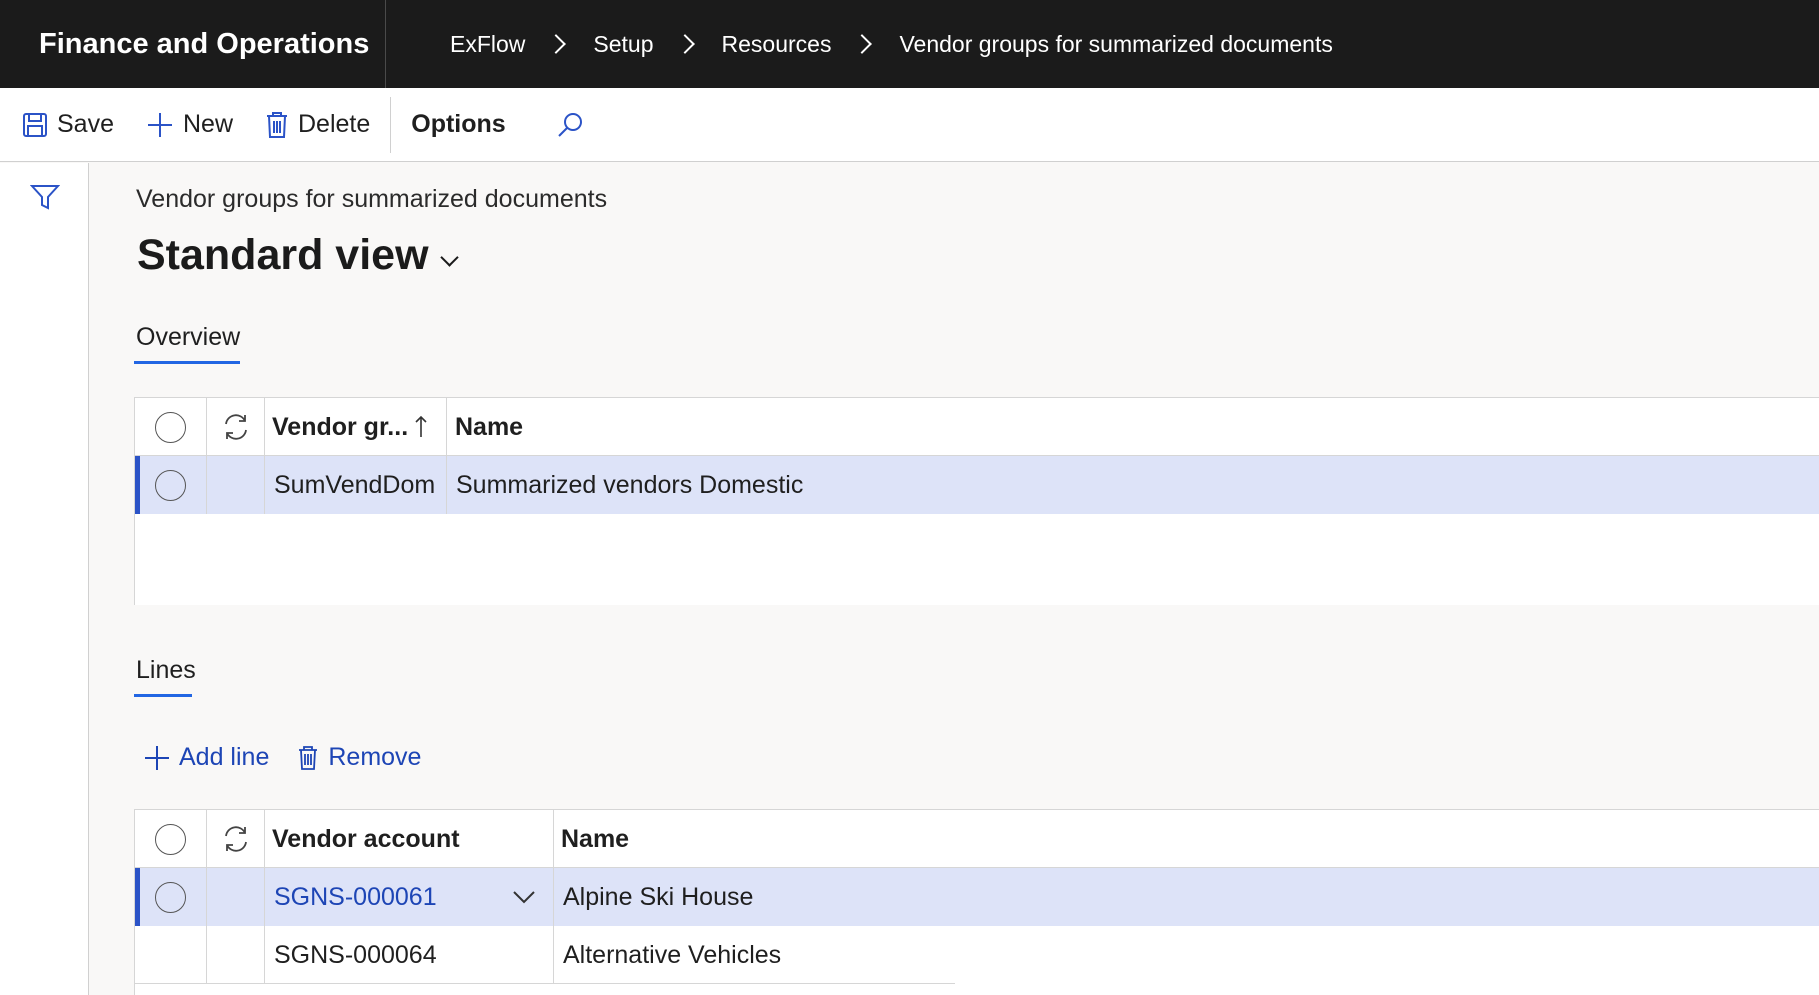 This screenshot has width=1819, height=995. What do you see at coordinates (487, 44) in the screenshot?
I see `breadcrumb-exflow: ExFlow` at bounding box center [487, 44].